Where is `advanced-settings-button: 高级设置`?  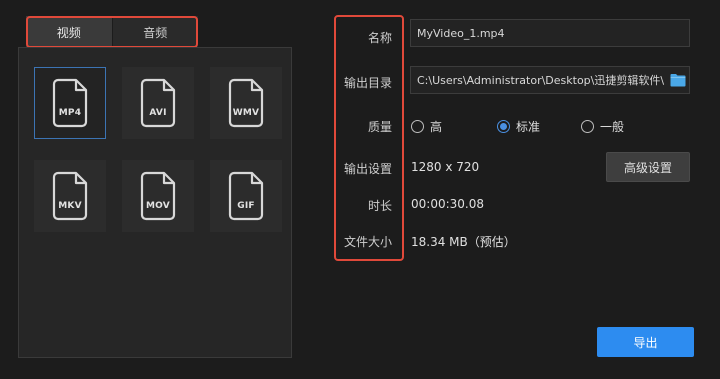 advanced-settings-button: 高级设置 is located at coordinates (648, 167).